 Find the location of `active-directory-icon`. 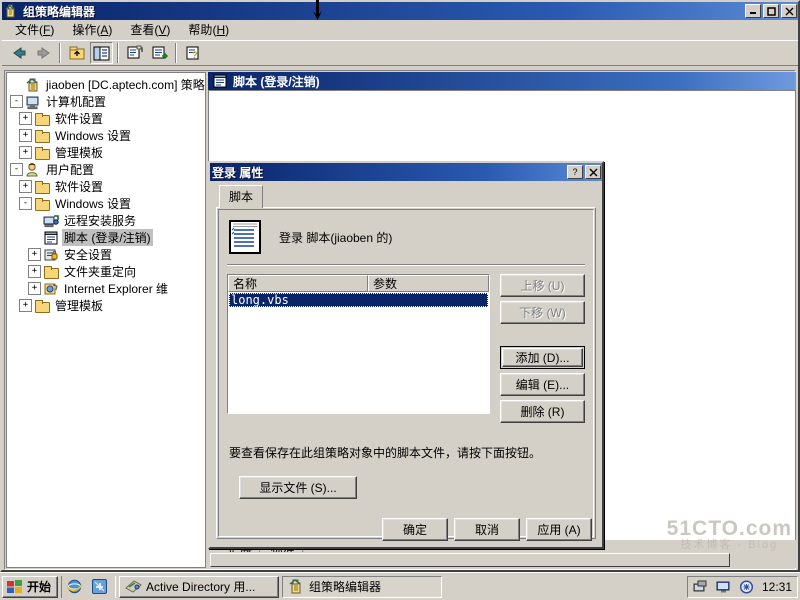

active-directory-icon is located at coordinates (134, 587).